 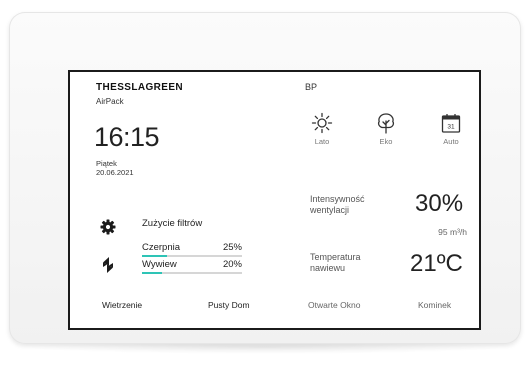 I want to click on temperature-label-line2: nawiewu, so click(x=328, y=268).